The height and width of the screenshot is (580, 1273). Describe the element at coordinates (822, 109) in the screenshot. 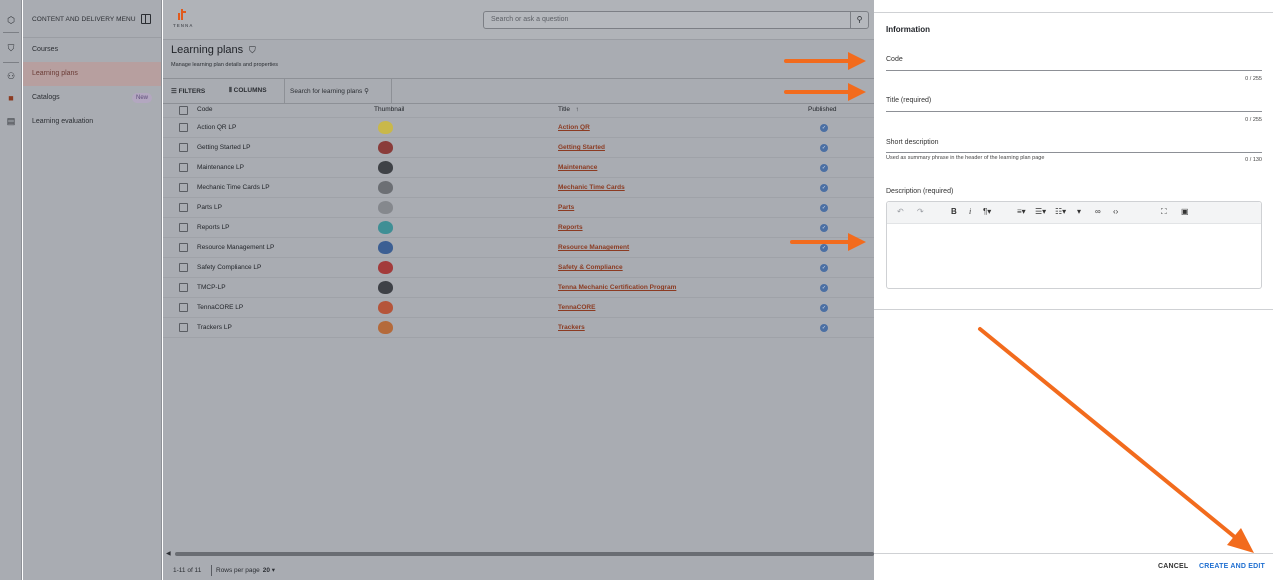

I see `column-header-published: Published` at that location.